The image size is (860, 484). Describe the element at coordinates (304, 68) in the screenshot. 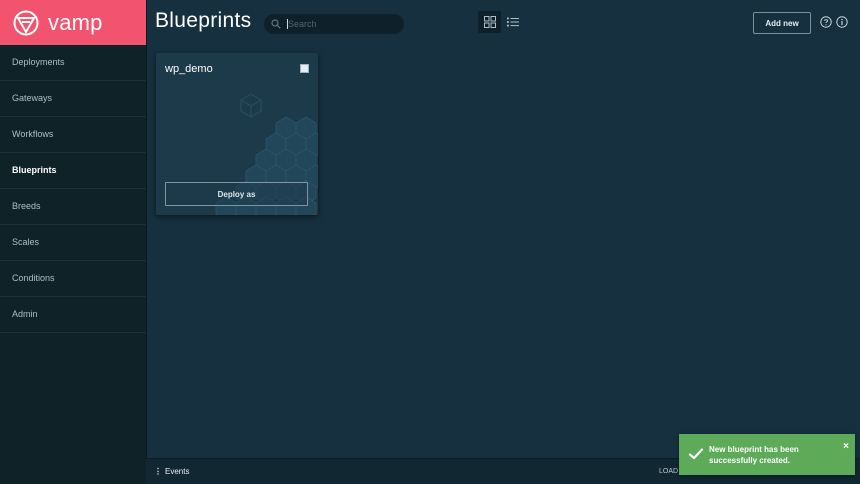

I see `blueprint-select-checkbox` at that location.